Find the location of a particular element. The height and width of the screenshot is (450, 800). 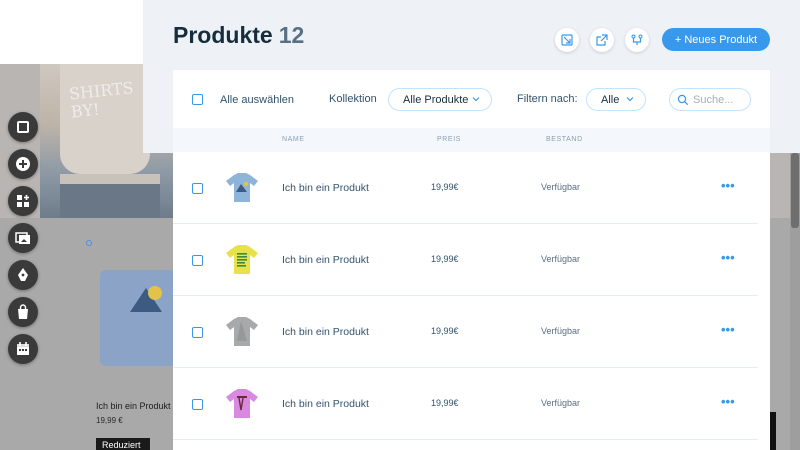

import-button is located at coordinates (567, 40).